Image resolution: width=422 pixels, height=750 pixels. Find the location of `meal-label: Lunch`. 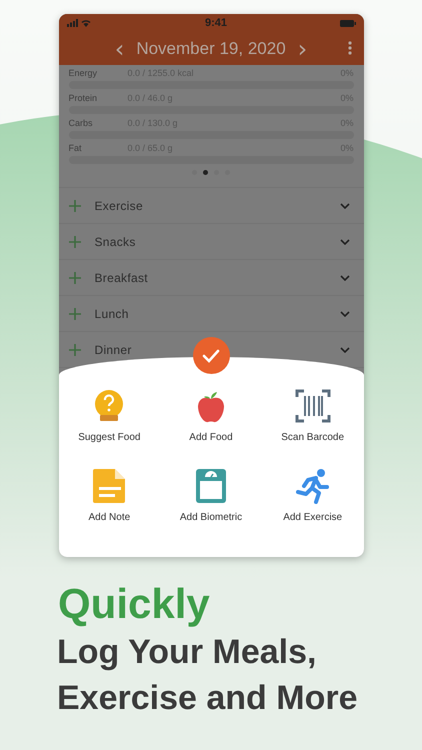

meal-label: Lunch is located at coordinates (111, 313).